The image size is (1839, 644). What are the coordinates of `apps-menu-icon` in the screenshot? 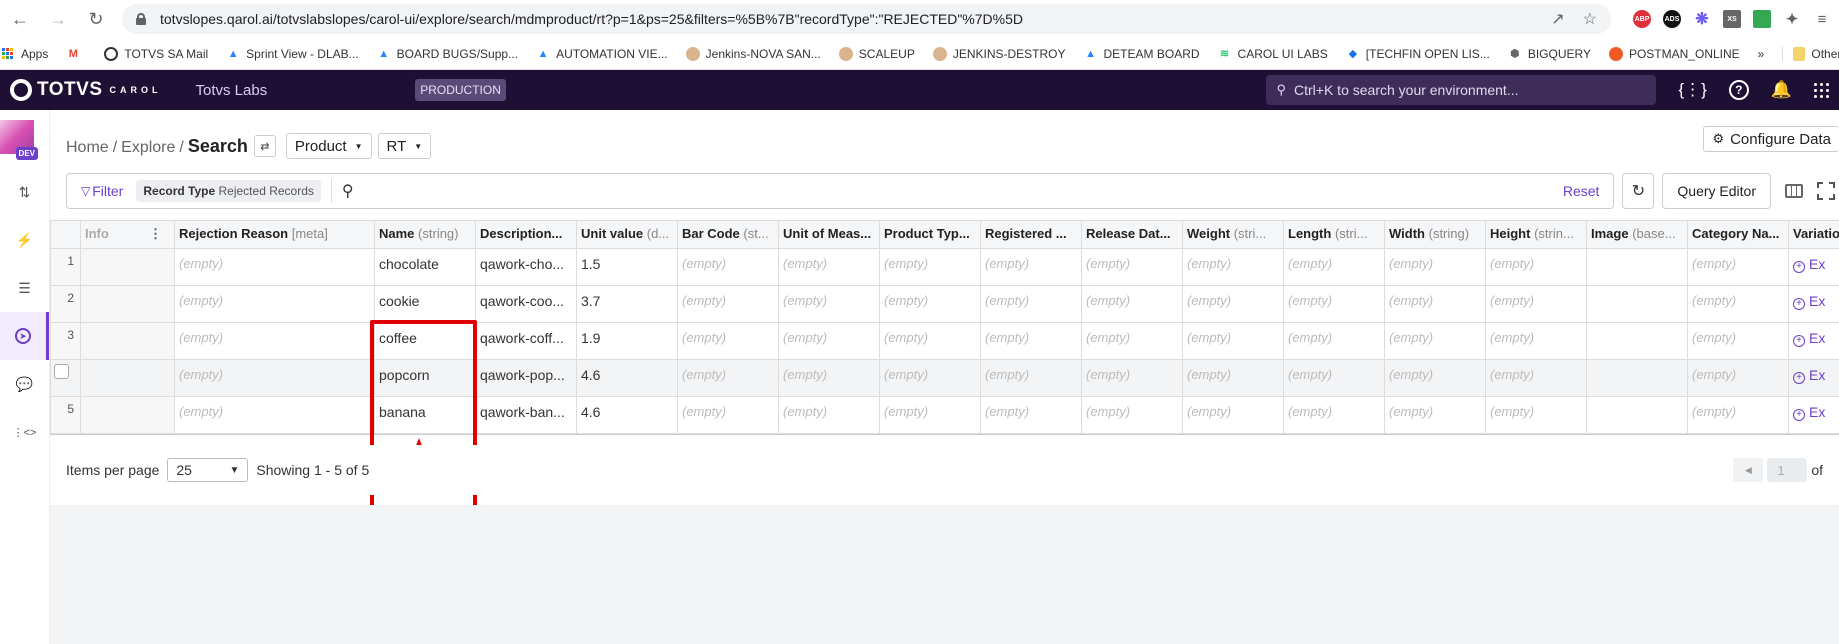 It's located at (1821, 90).